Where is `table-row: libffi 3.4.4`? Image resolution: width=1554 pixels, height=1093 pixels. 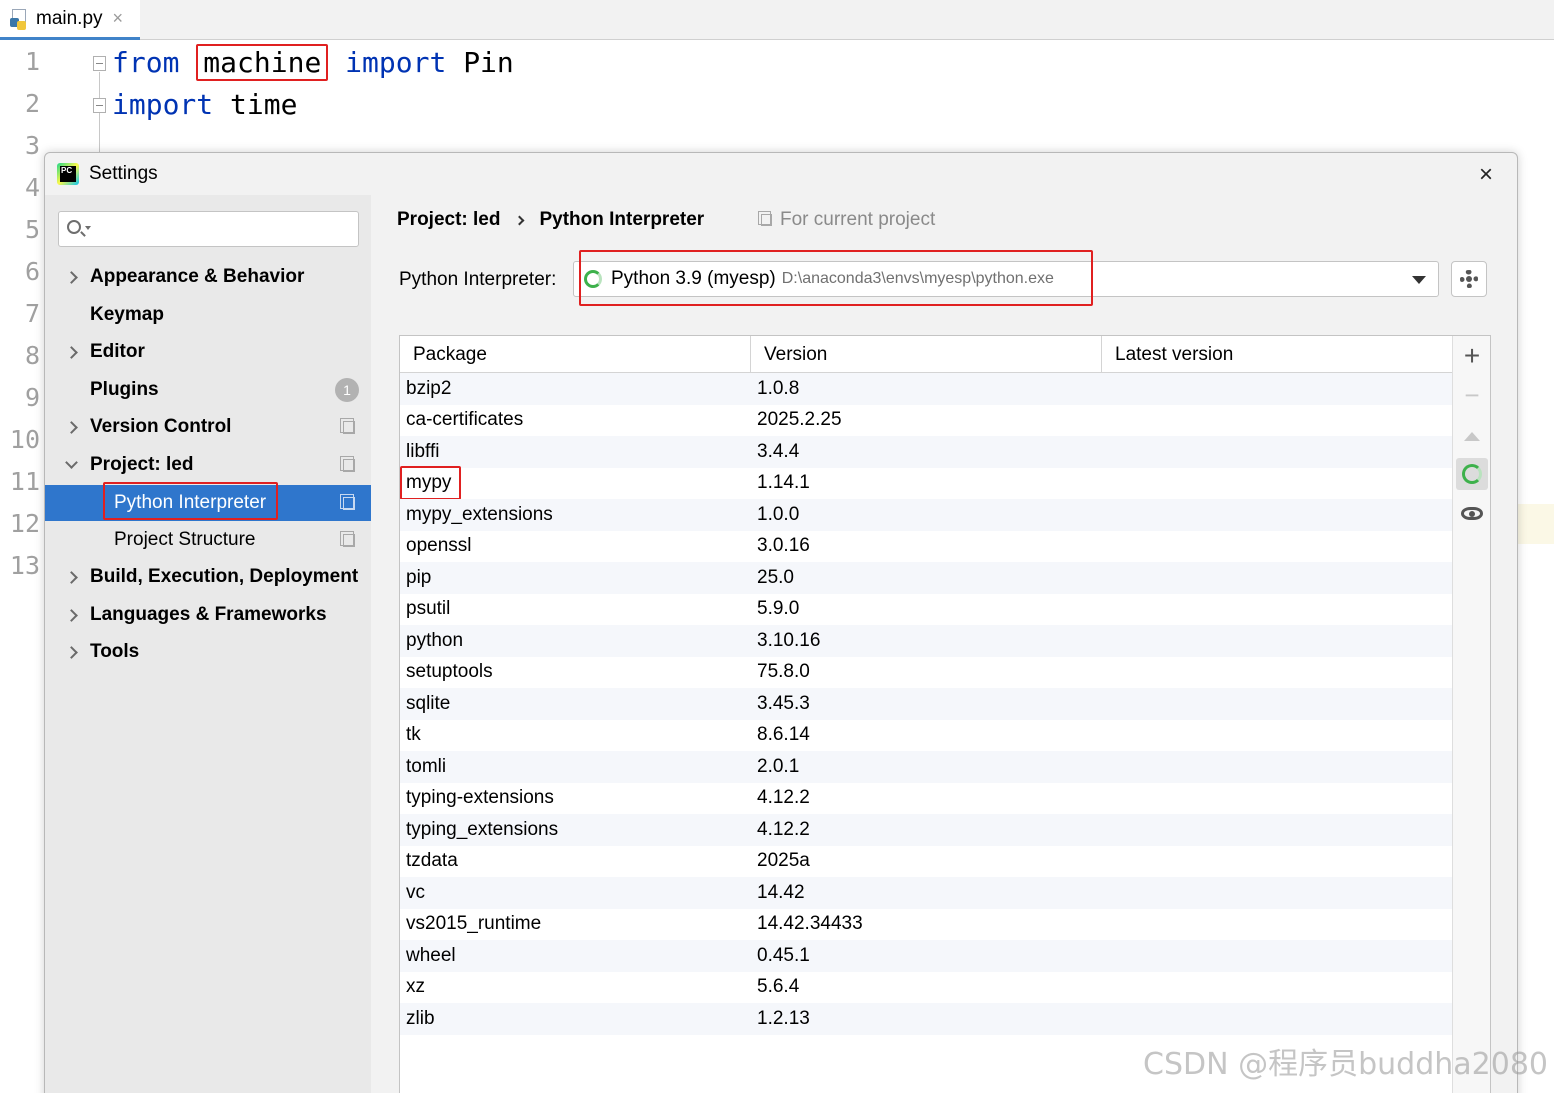
table-row: libffi 3.4.4 is located at coordinates (926, 452).